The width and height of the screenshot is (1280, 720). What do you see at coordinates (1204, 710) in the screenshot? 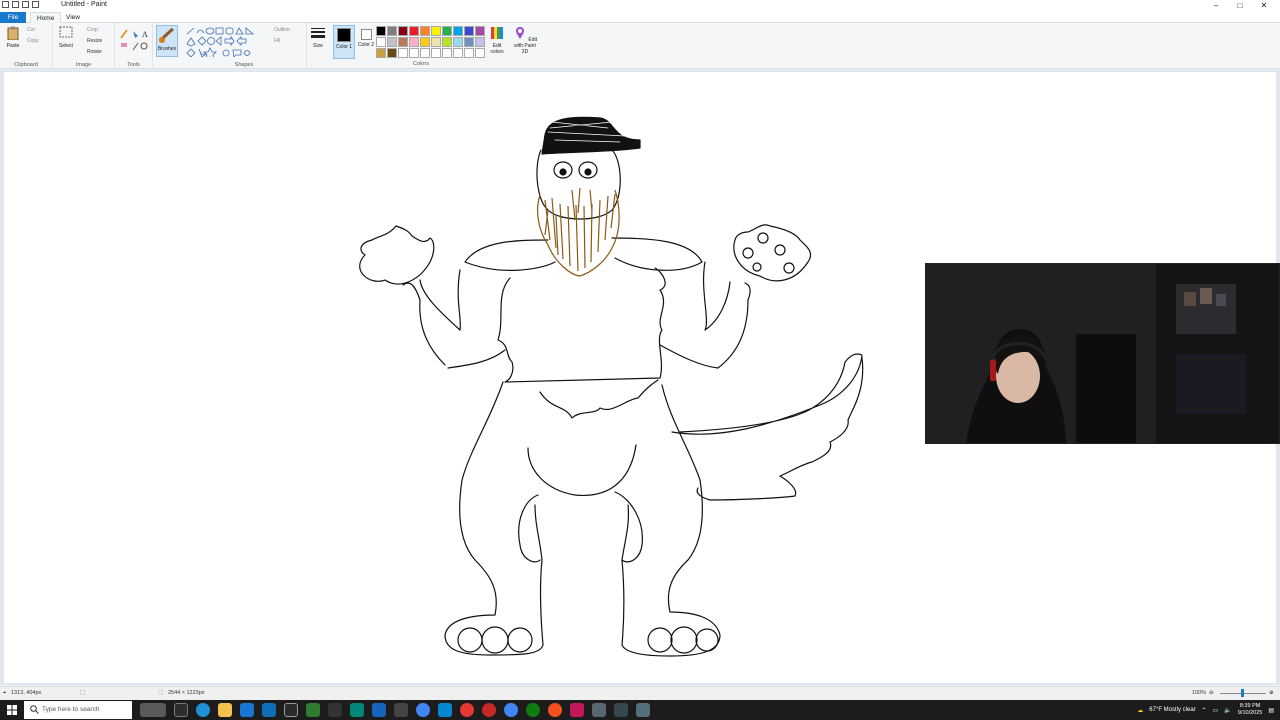
I see `tray-chevron-icon: ⌃` at bounding box center [1204, 710].